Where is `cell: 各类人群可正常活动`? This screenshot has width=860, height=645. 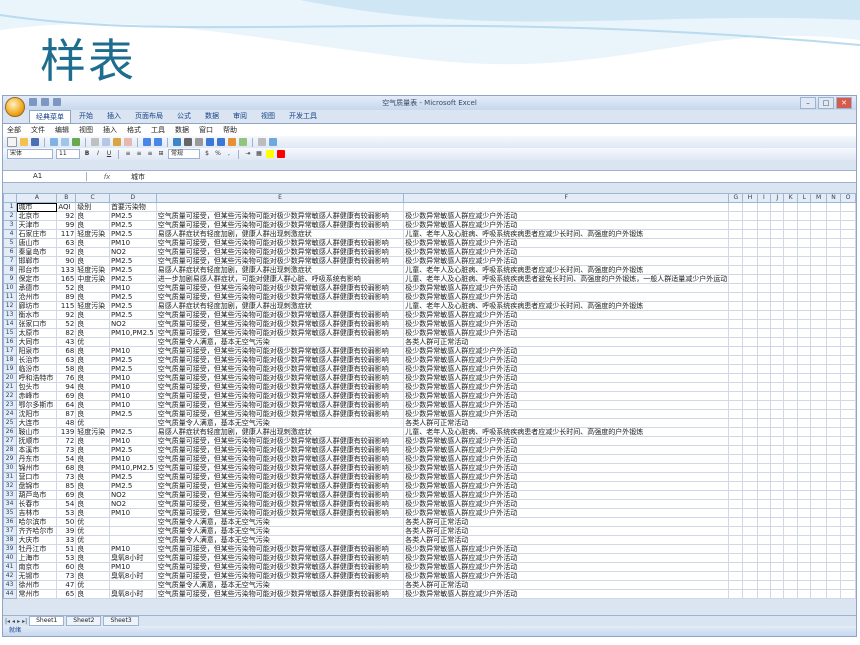
cell: 各类人群可正常活动 is located at coordinates (566, 540).